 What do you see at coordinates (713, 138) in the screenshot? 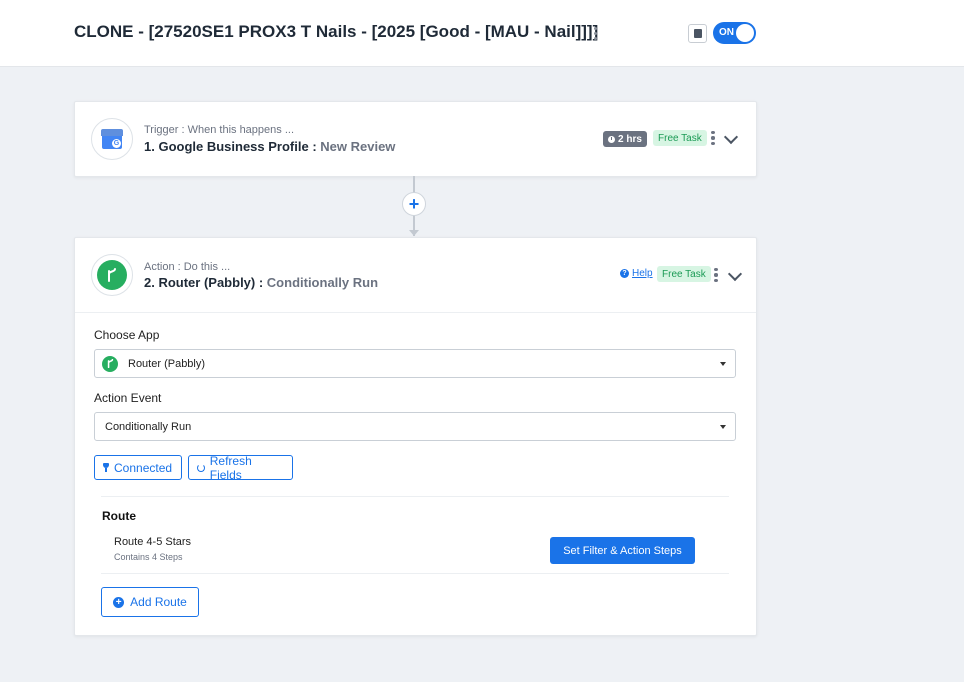
I see `trigger-menu-icon` at bounding box center [713, 138].